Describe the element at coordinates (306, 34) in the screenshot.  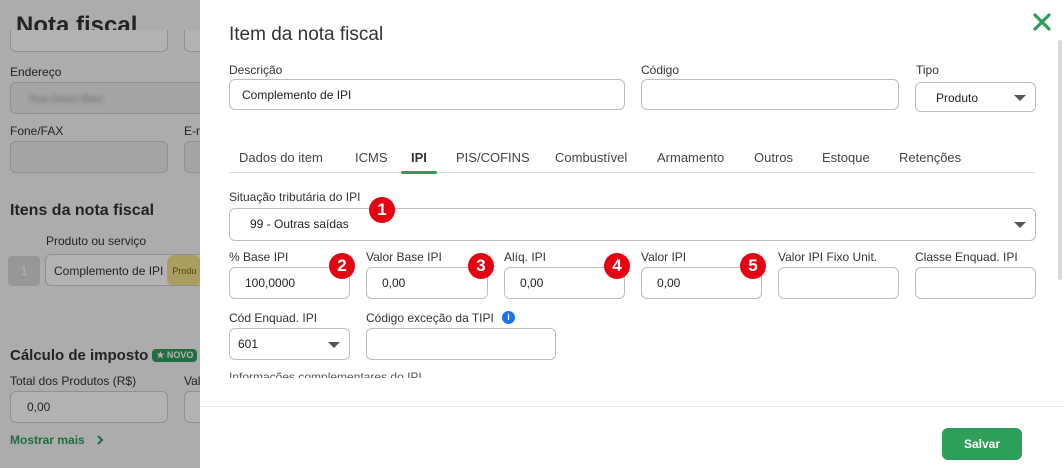
I see `modal-title: Item da nota fiscal` at that location.